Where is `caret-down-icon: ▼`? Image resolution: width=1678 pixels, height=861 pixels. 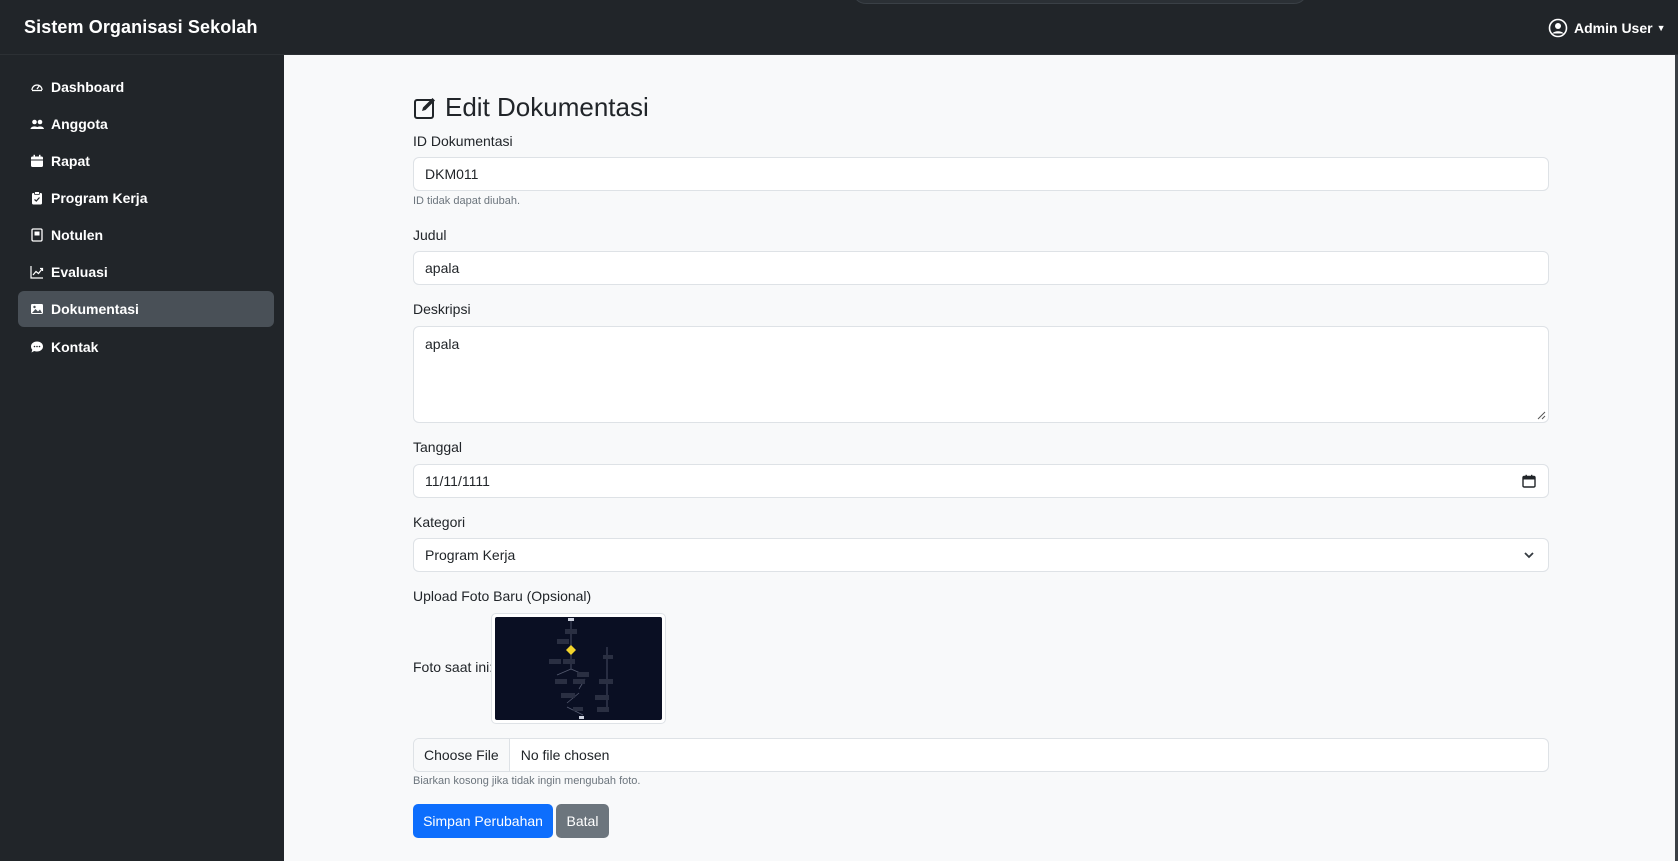 caret-down-icon: ▼ is located at coordinates (1661, 28).